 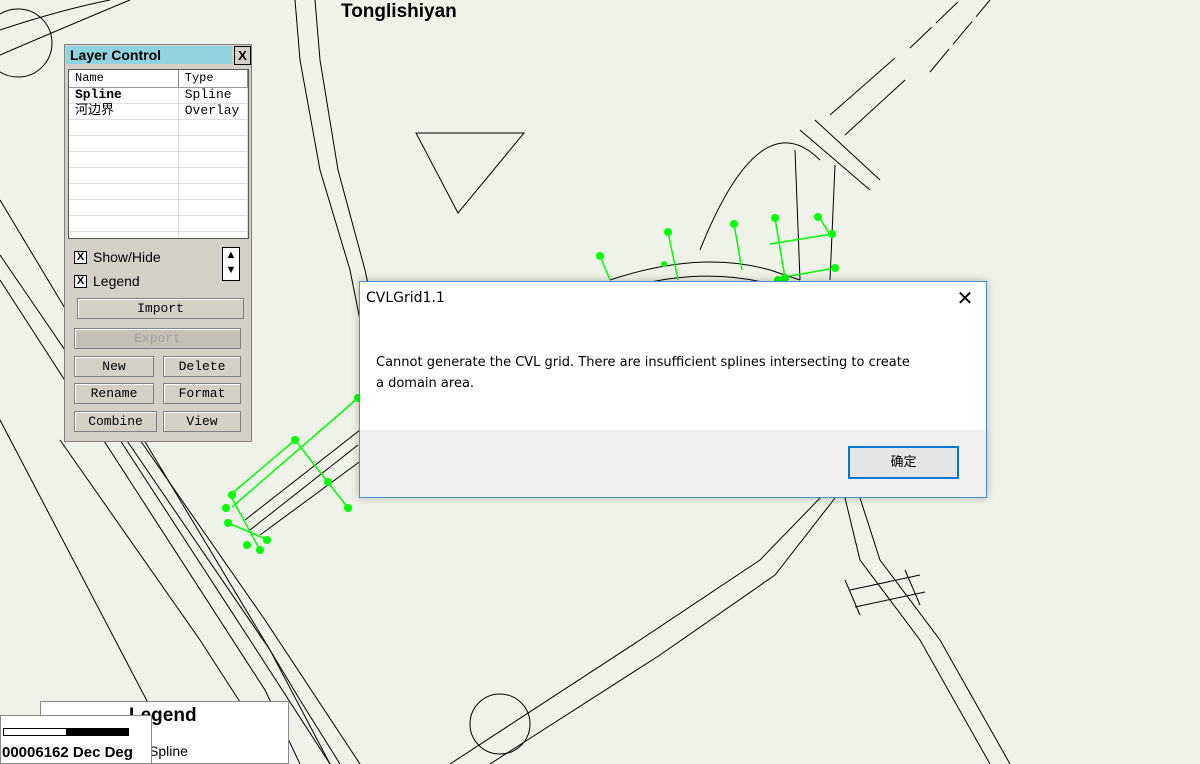 I want to click on layer-list-header: Name Type, so click(x=158, y=79).